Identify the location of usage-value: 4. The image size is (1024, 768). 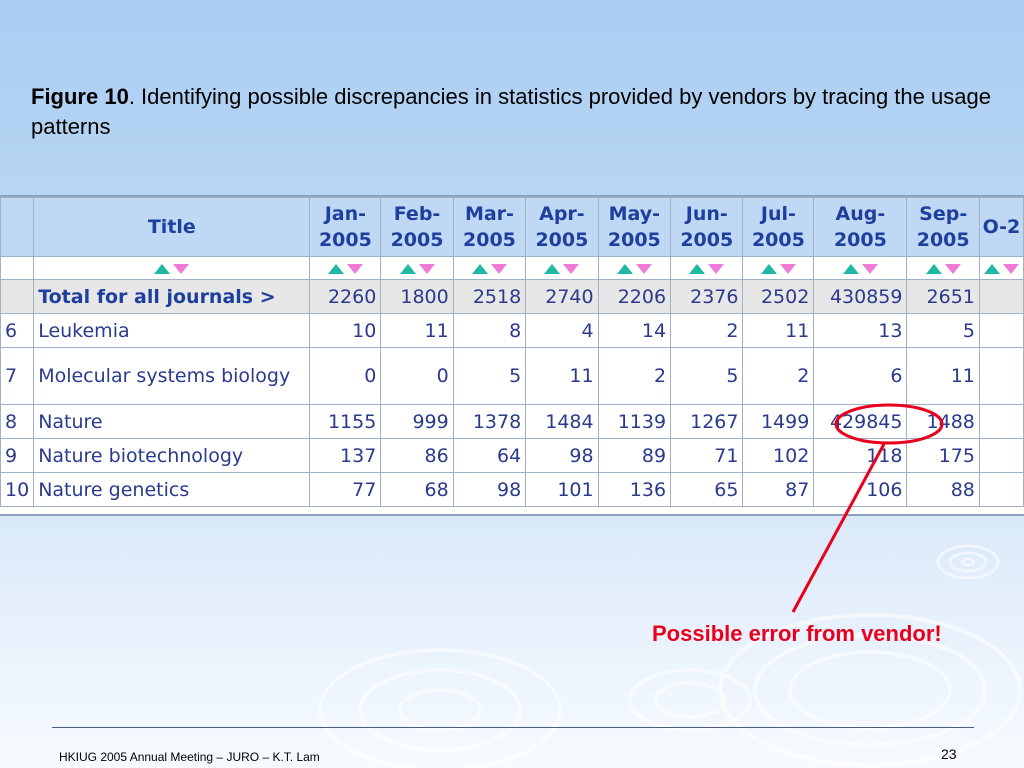
(562, 330).